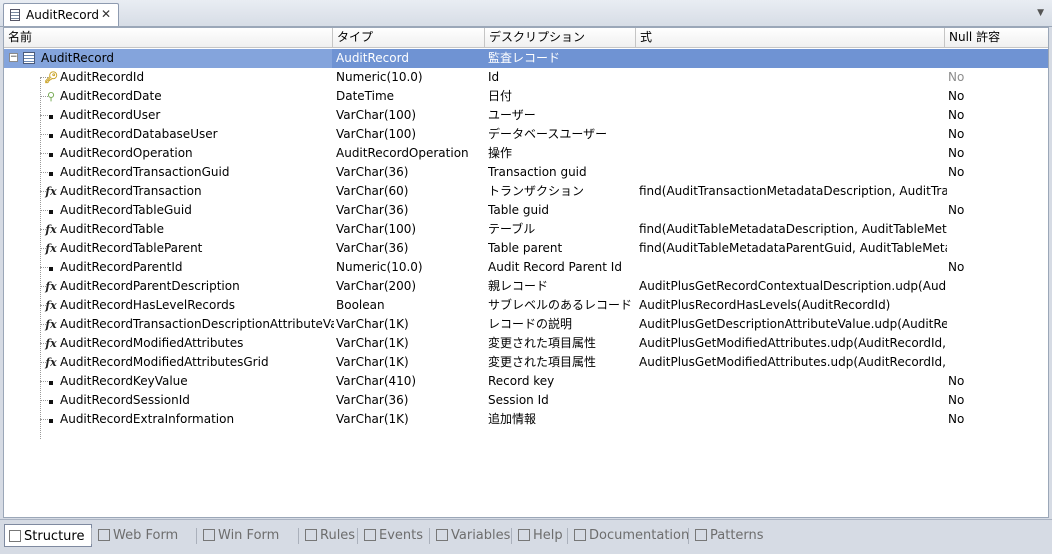  What do you see at coordinates (376, 286) in the screenshot?
I see `attribute-type: VarChar(200)` at bounding box center [376, 286].